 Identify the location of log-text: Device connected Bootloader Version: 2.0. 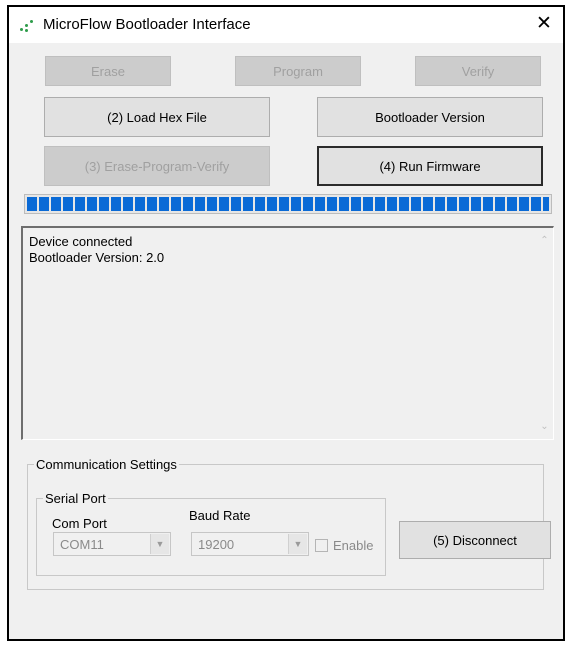
(97, 249).